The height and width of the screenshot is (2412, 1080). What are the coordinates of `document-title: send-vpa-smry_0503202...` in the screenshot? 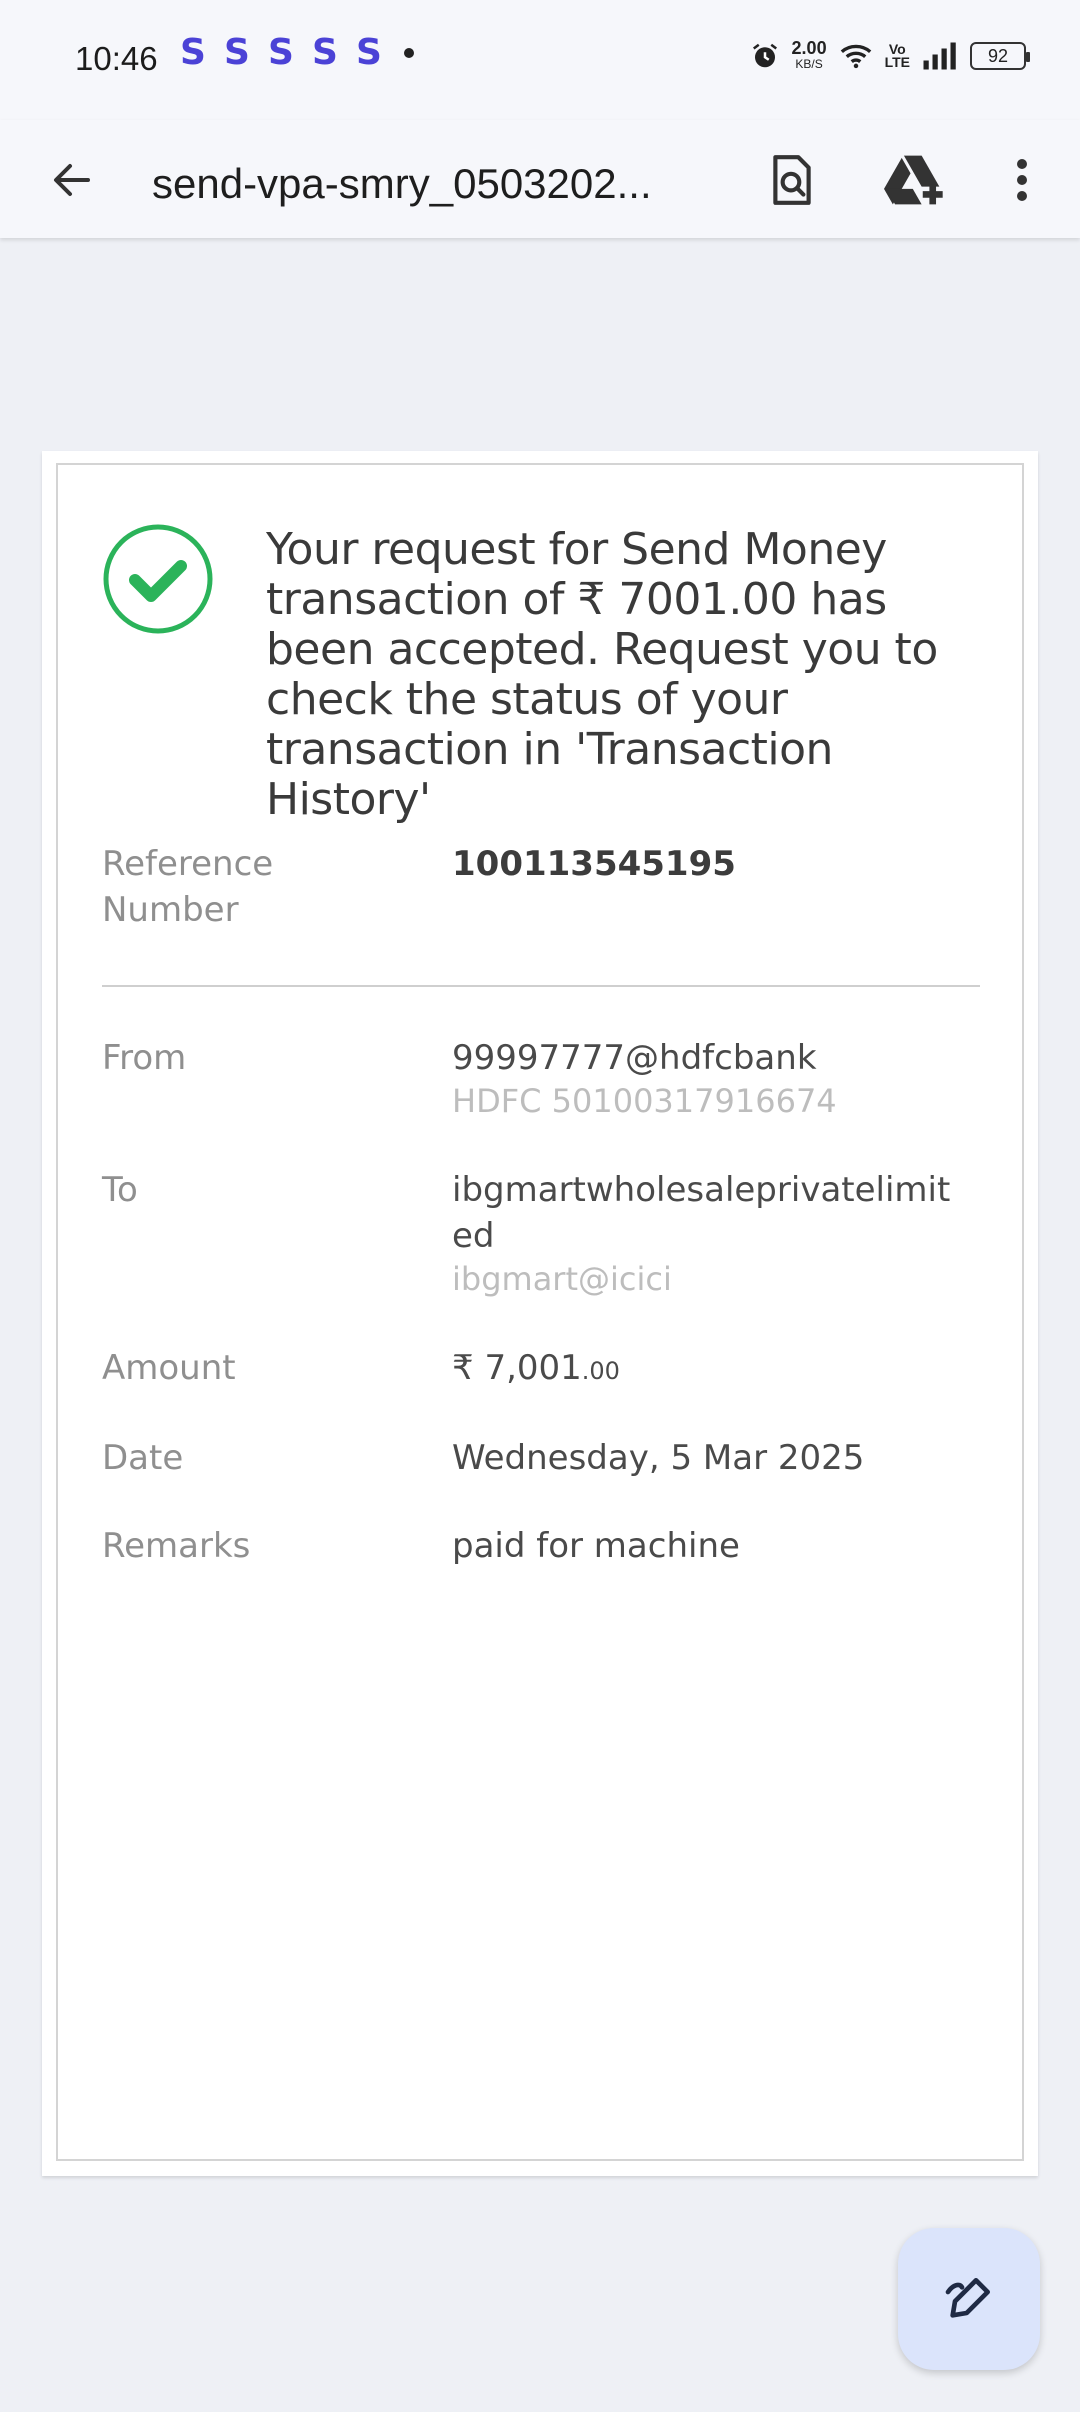 It's located at (402, 183).